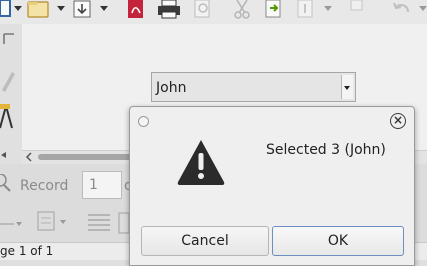 Image resolution: width=427 pixels, height=266 pixels. What do you see at coordinates (274, 10) in the screenshot?
I see `copy-icon` at bounding box center [274, 10].